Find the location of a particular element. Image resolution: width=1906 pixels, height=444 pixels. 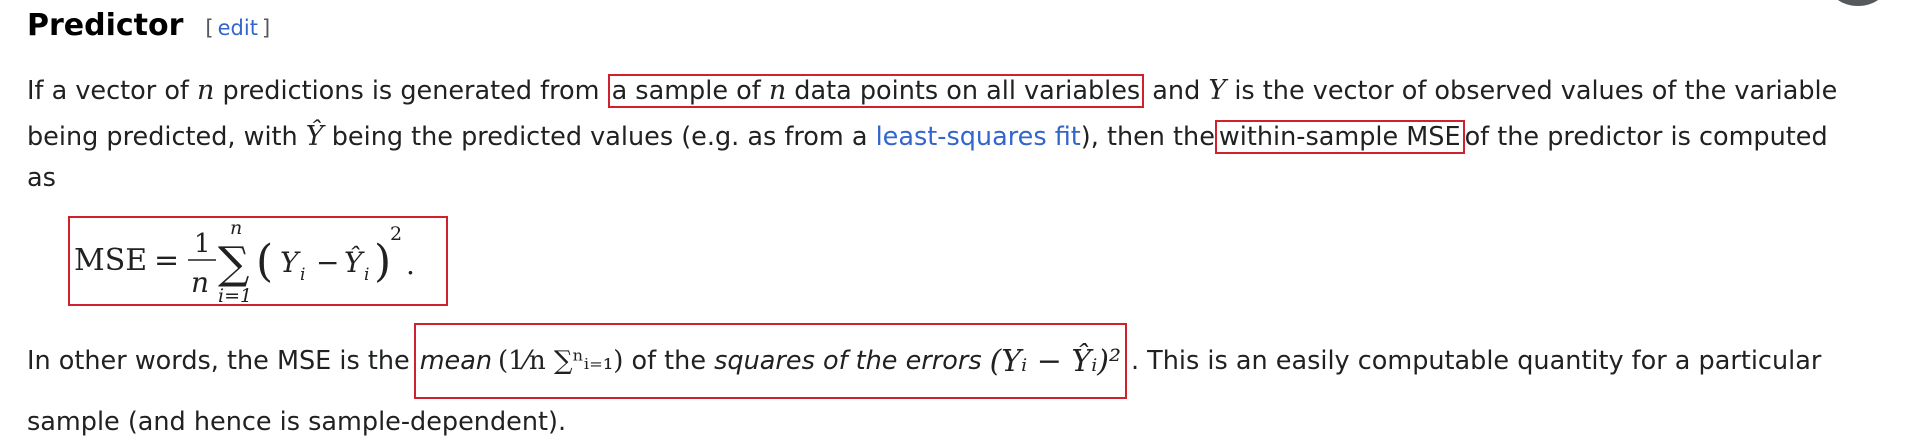

formula-denominator: n is located at coordinates (200, 282).